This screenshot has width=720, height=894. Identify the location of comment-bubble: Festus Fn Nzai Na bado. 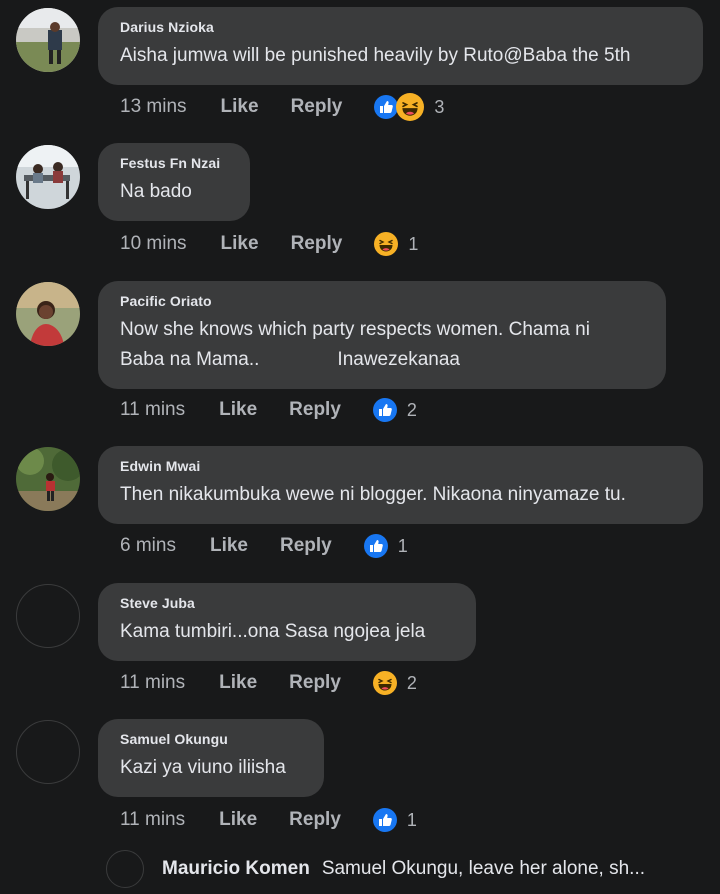
(174, 182).